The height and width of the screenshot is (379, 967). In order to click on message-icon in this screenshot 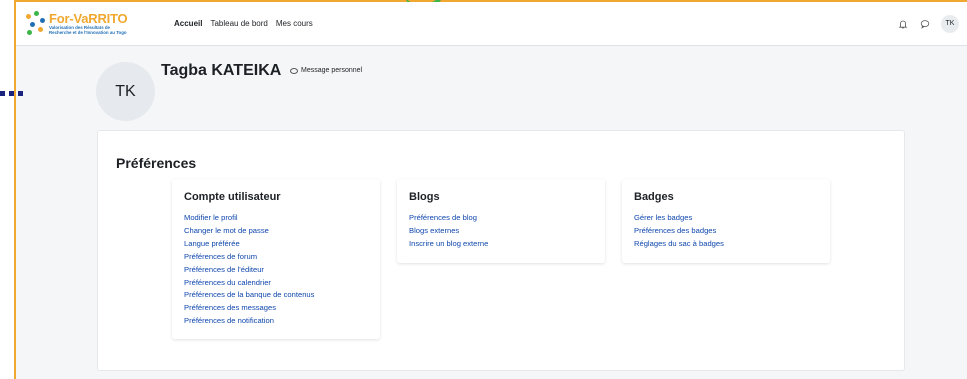, I will do `click(294, 70)`.